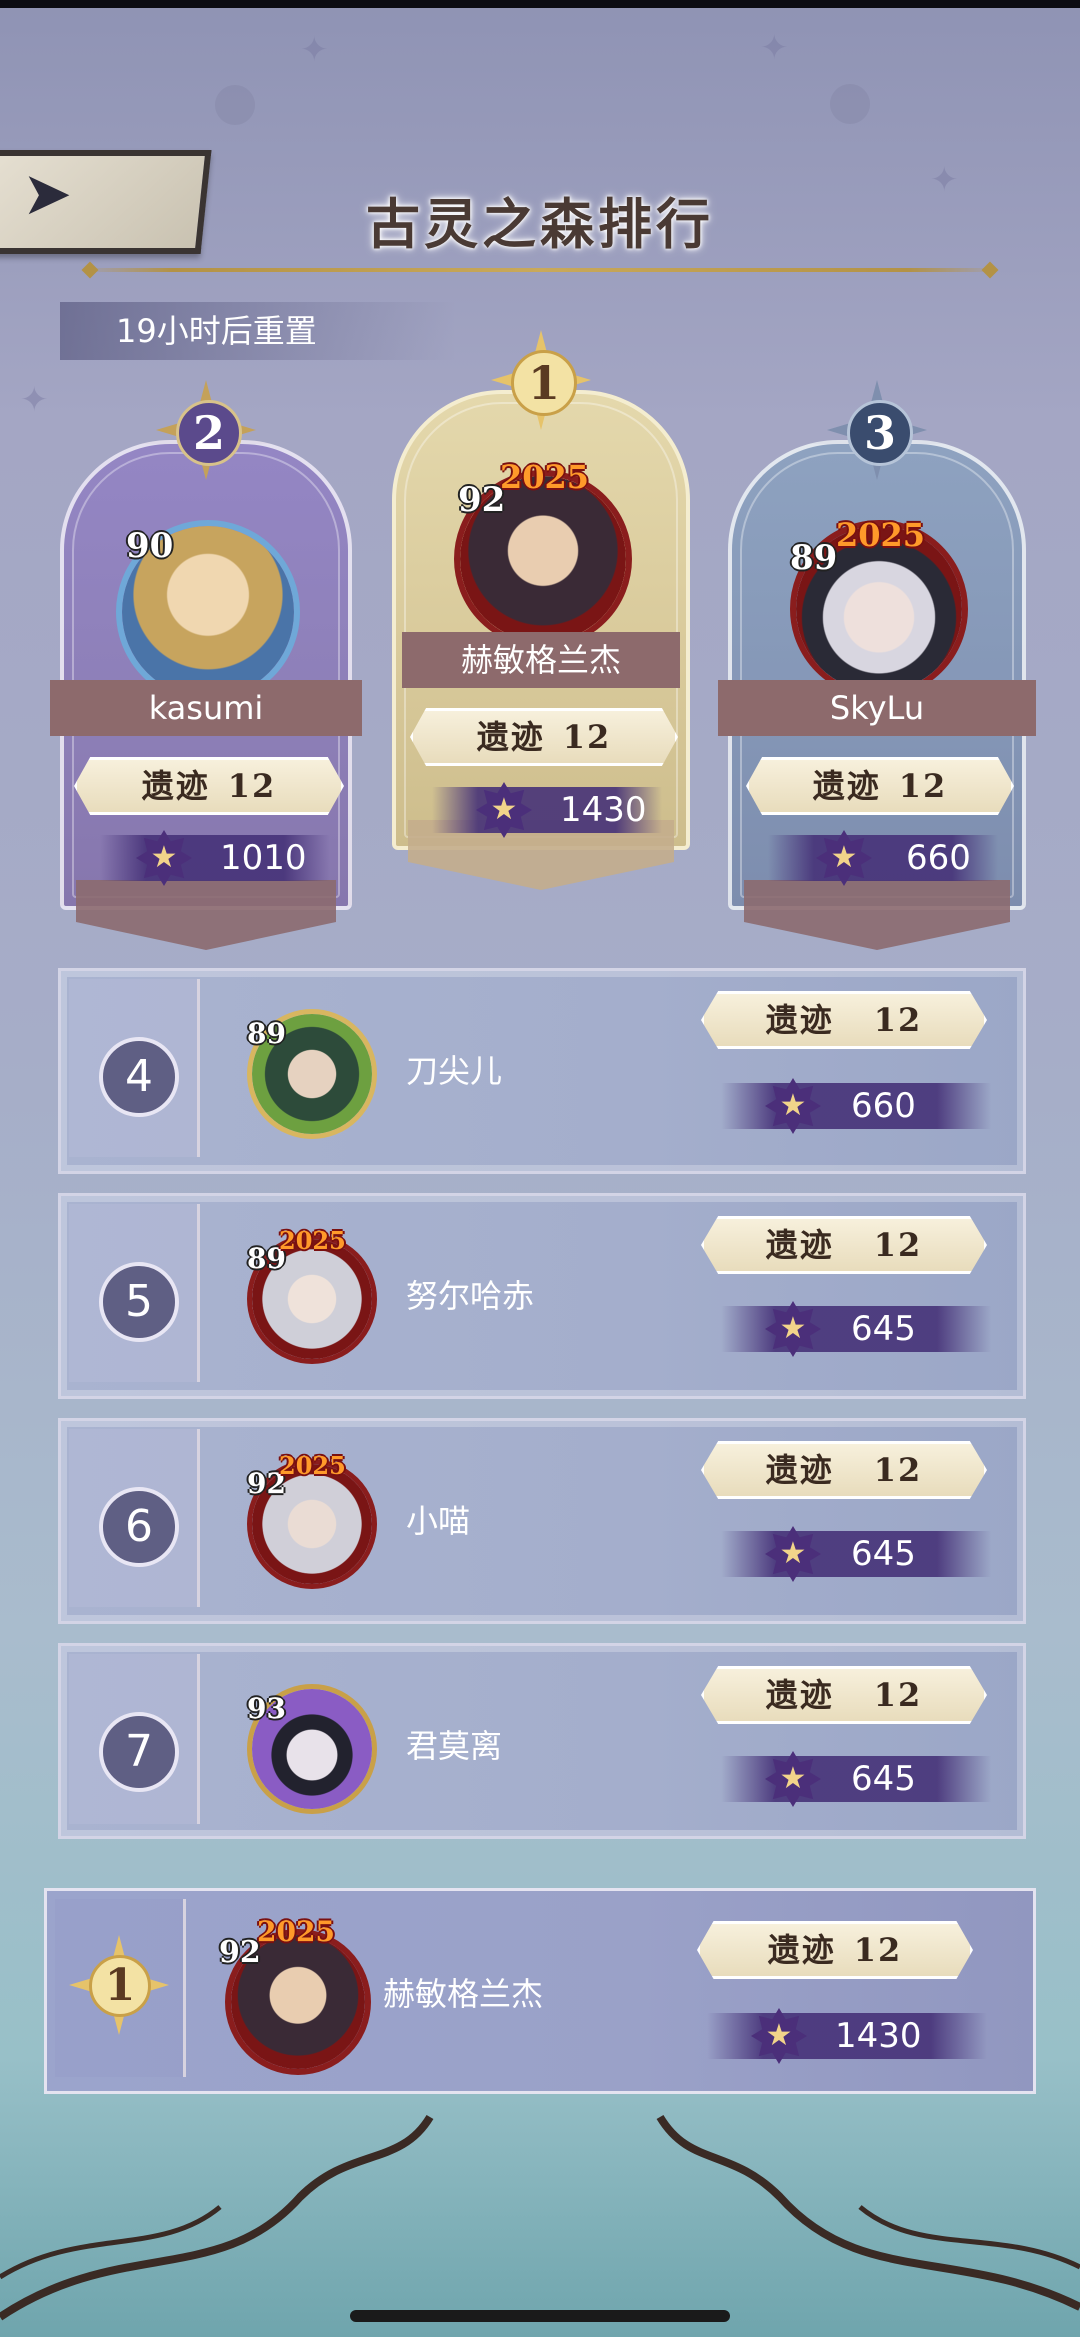 This screenshot has height=2337, width=1080. Describe the element at coordinates (470, 1296) in the screenshot. I see `player-name: 努尔哈赤` at that location.